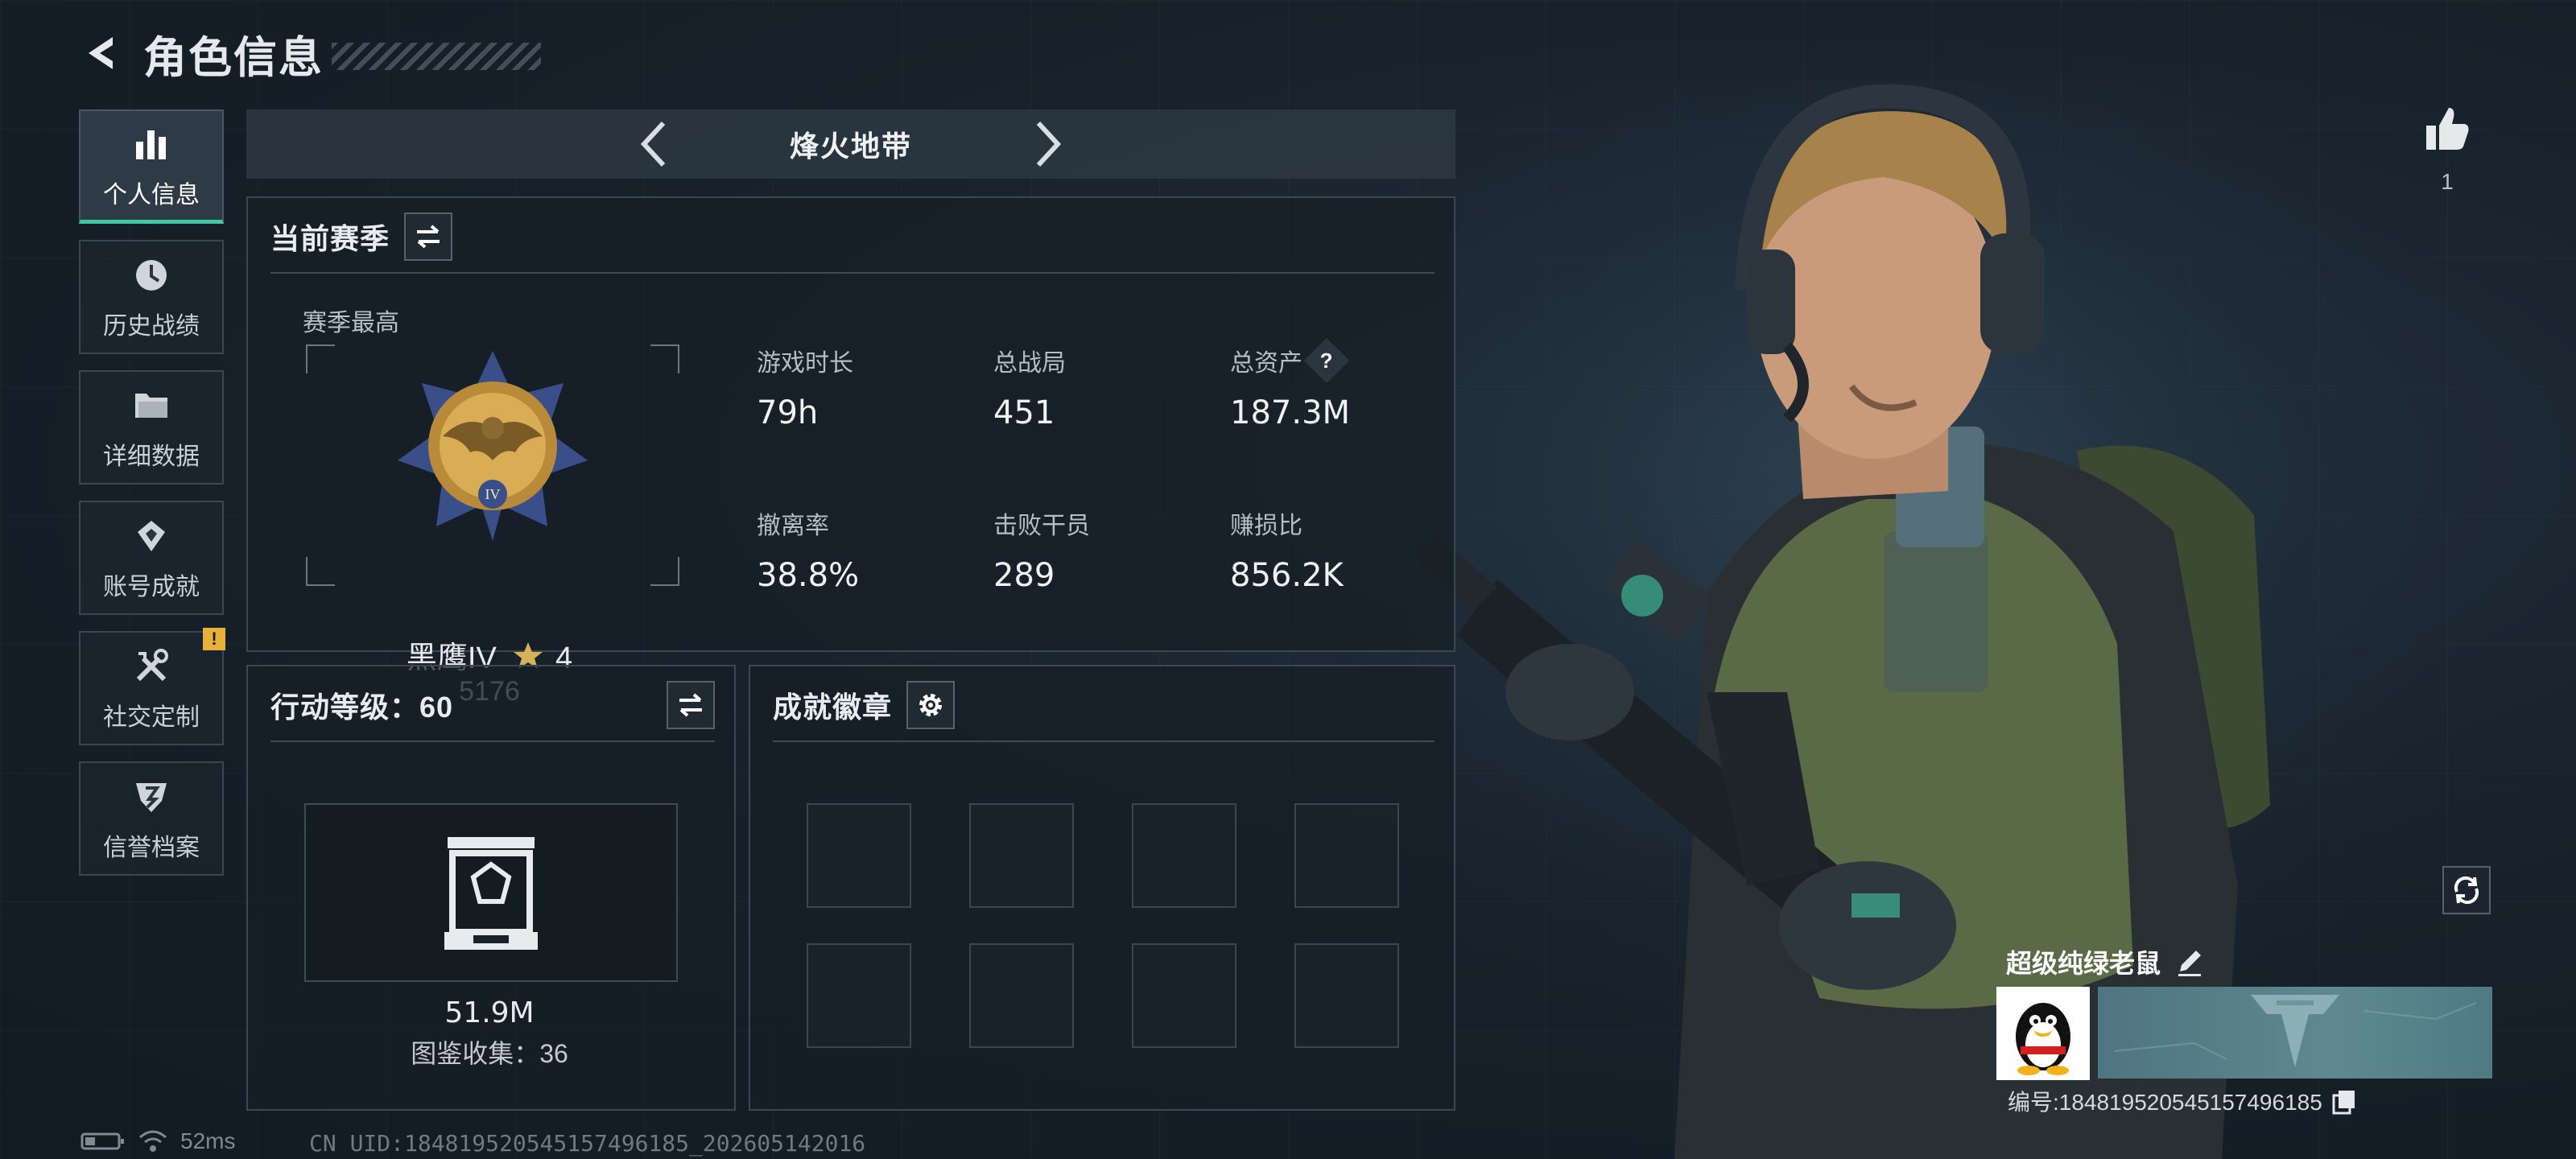 This screenshot has width=2576, height=1159. I want to click on copy-icon, so click(2344, 1101).